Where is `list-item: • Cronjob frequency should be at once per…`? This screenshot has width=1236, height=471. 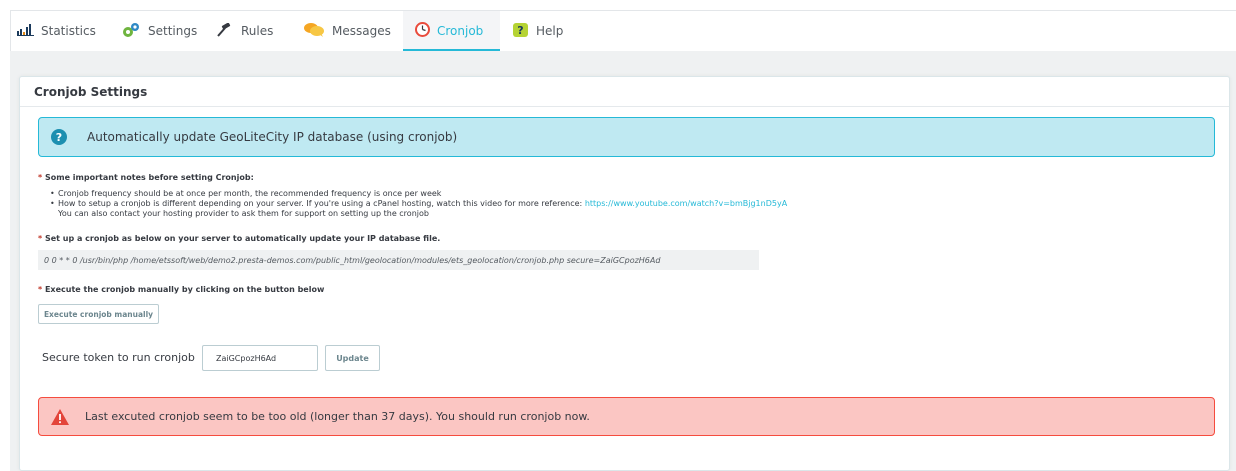 list-item: • Cronjob frequency should be at once per… is located at coordinates (246, 193).